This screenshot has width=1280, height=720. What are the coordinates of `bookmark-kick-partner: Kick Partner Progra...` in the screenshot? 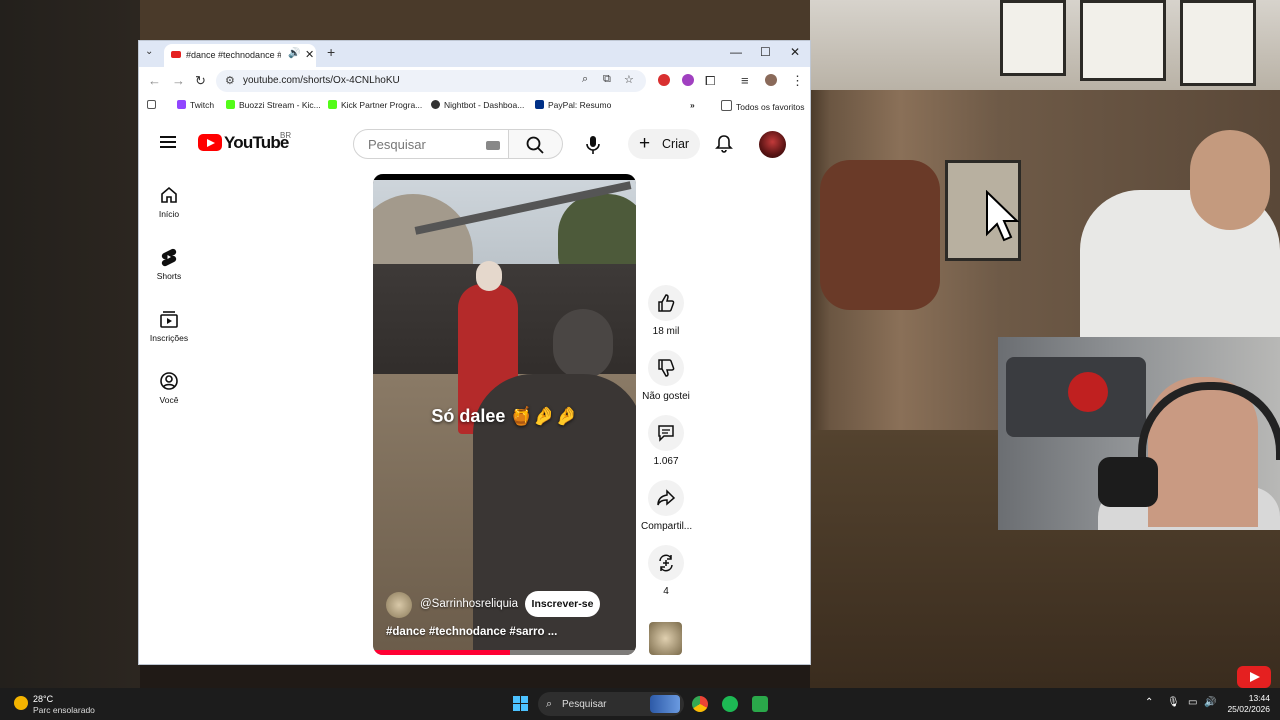 It's located at (375, 105).